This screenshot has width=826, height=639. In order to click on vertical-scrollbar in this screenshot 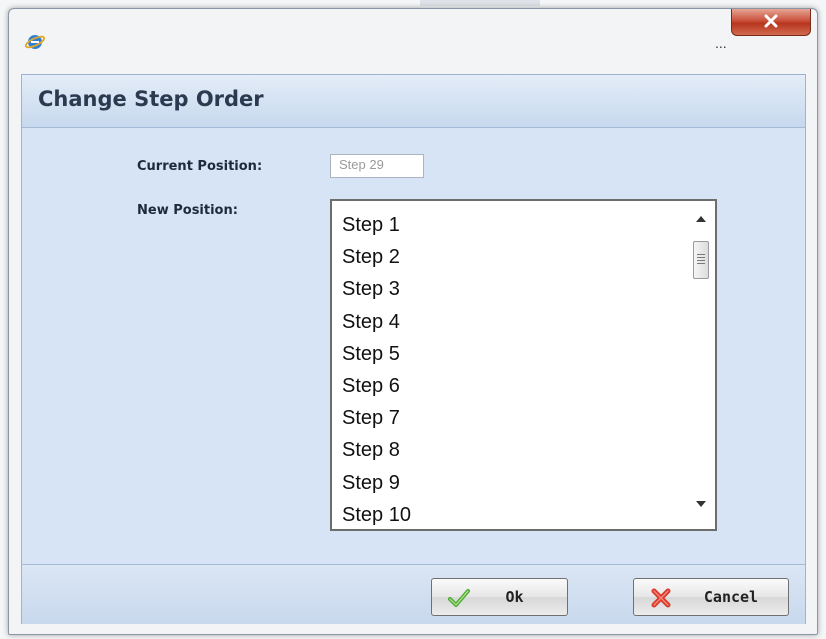, I will do `click(701, 365)`.